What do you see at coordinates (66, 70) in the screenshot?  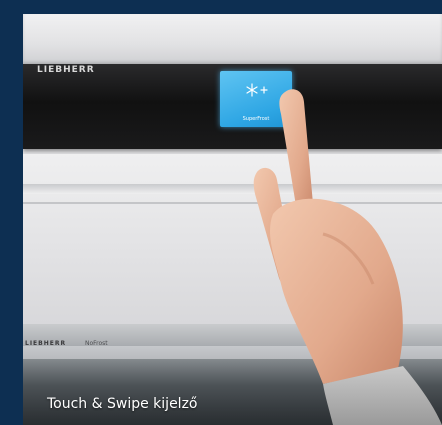 I see `brand-logo: LIEBHERR` at bounding box center [66, 70].